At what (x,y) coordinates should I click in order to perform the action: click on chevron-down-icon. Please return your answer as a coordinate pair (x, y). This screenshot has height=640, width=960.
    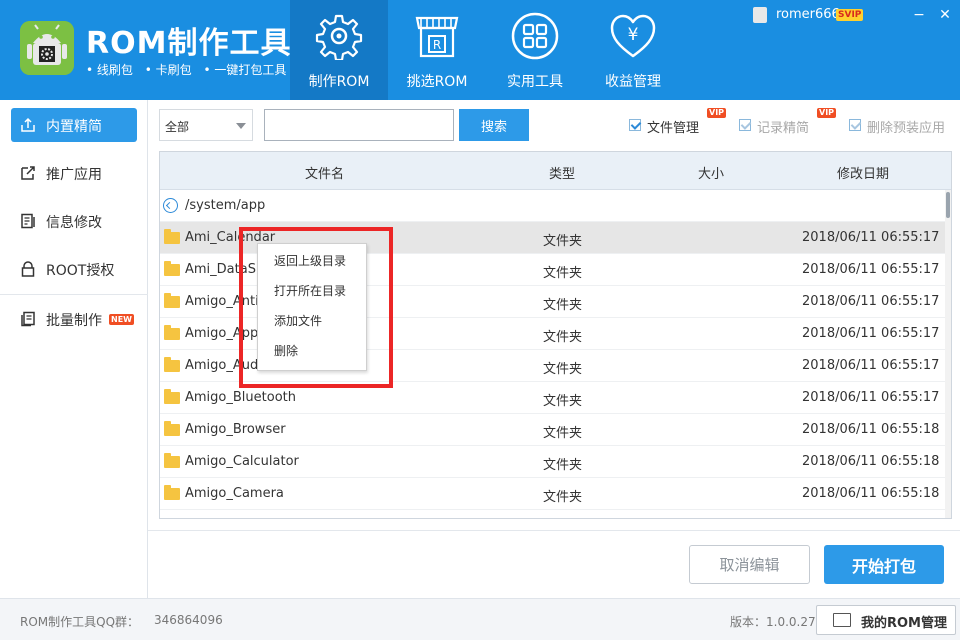
    Looking at the image, I should click on (241, 126).